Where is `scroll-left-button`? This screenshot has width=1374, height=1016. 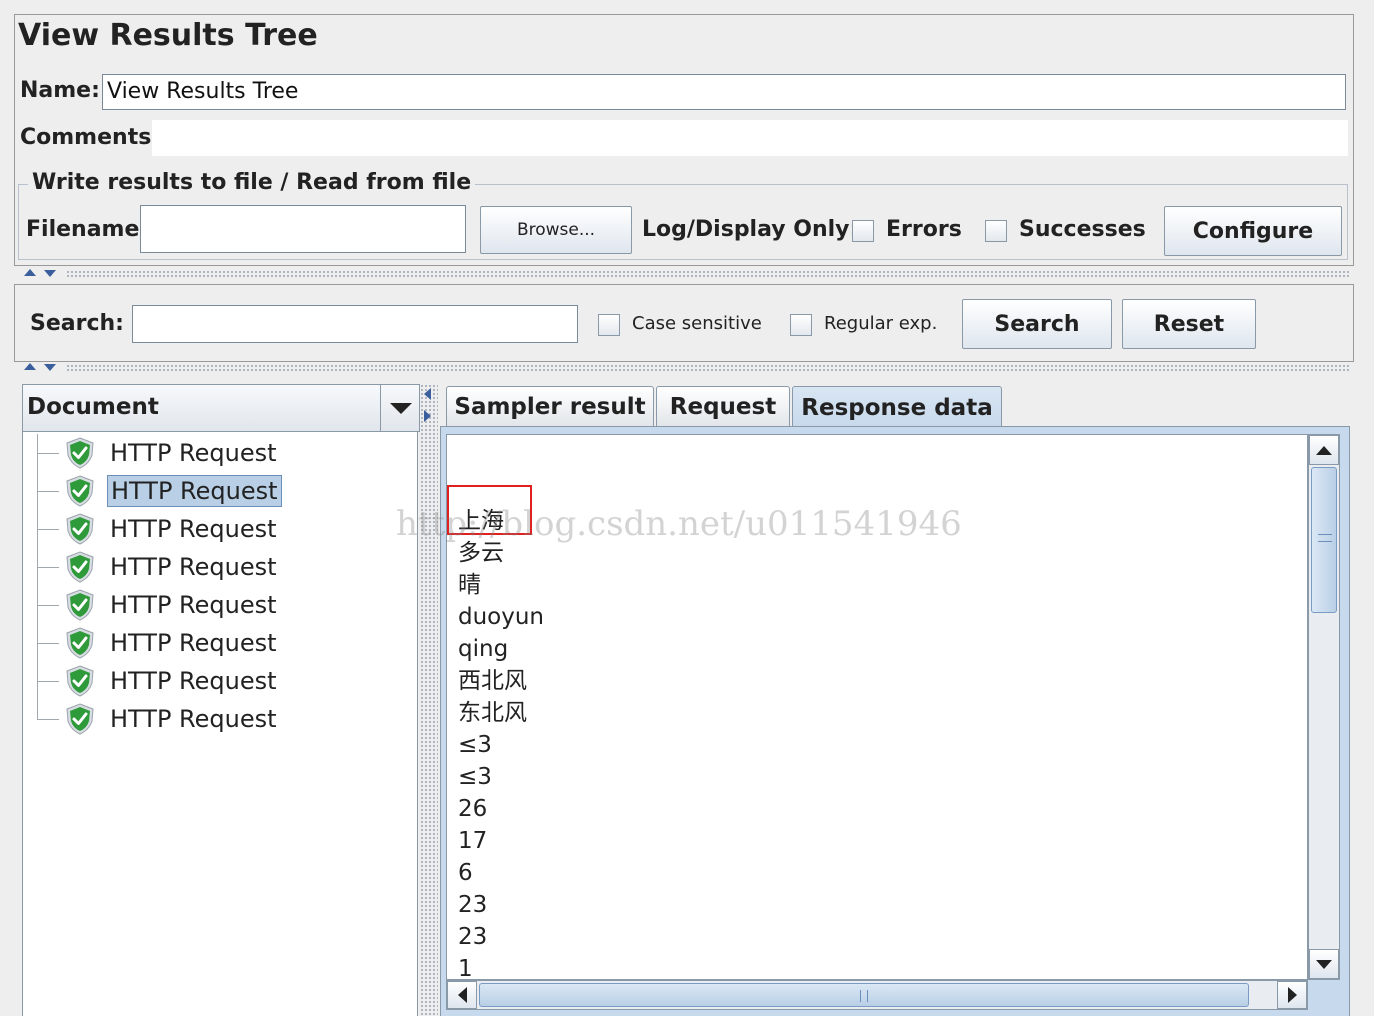 scroll-left-button is located at coordinates (462, 995).